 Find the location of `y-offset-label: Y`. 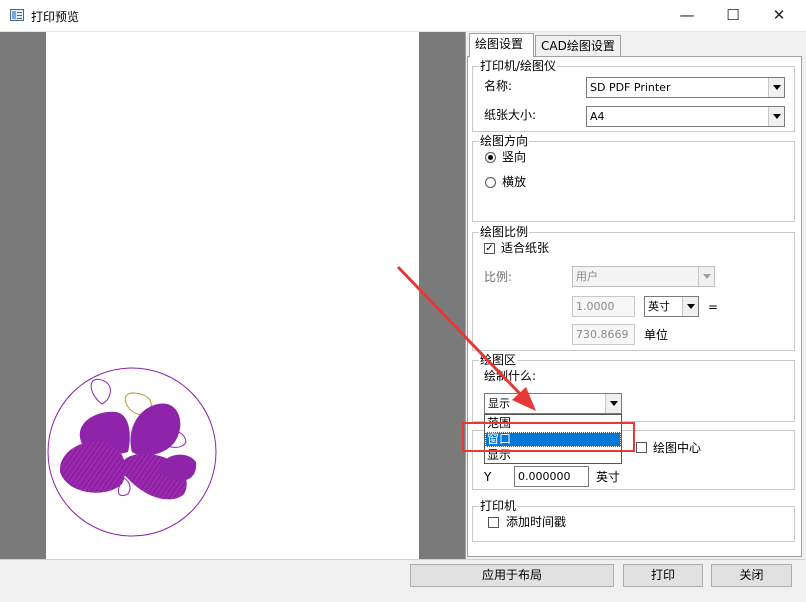

y-offset-label: Y is located at coordinates (488, 477).